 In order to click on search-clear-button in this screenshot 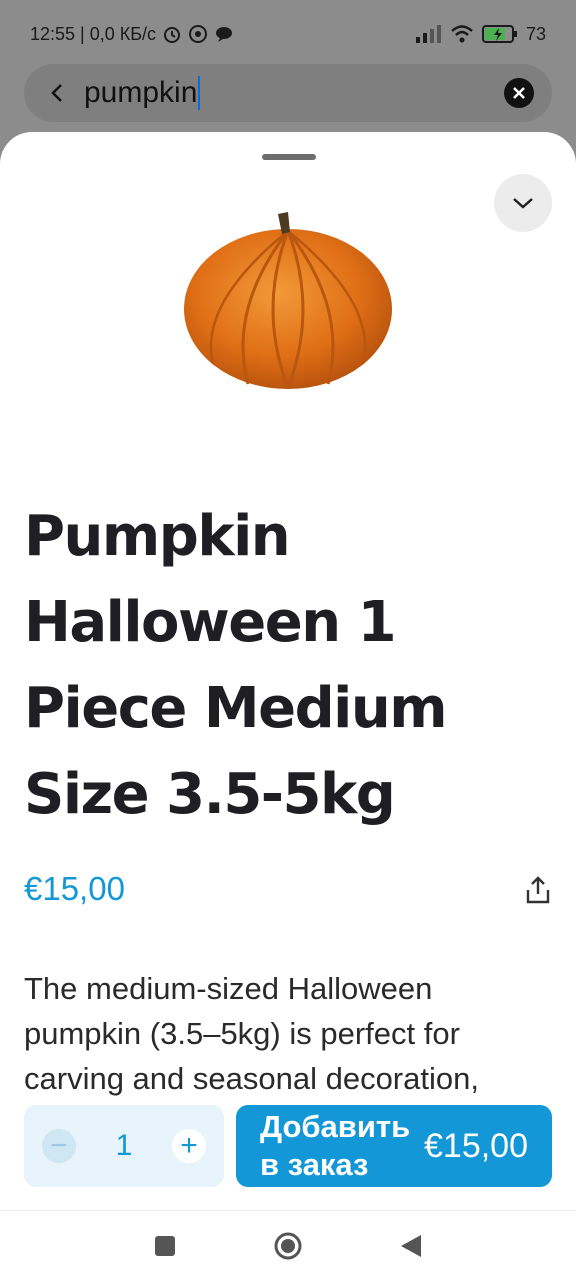, I will do `click(519, 93)`.